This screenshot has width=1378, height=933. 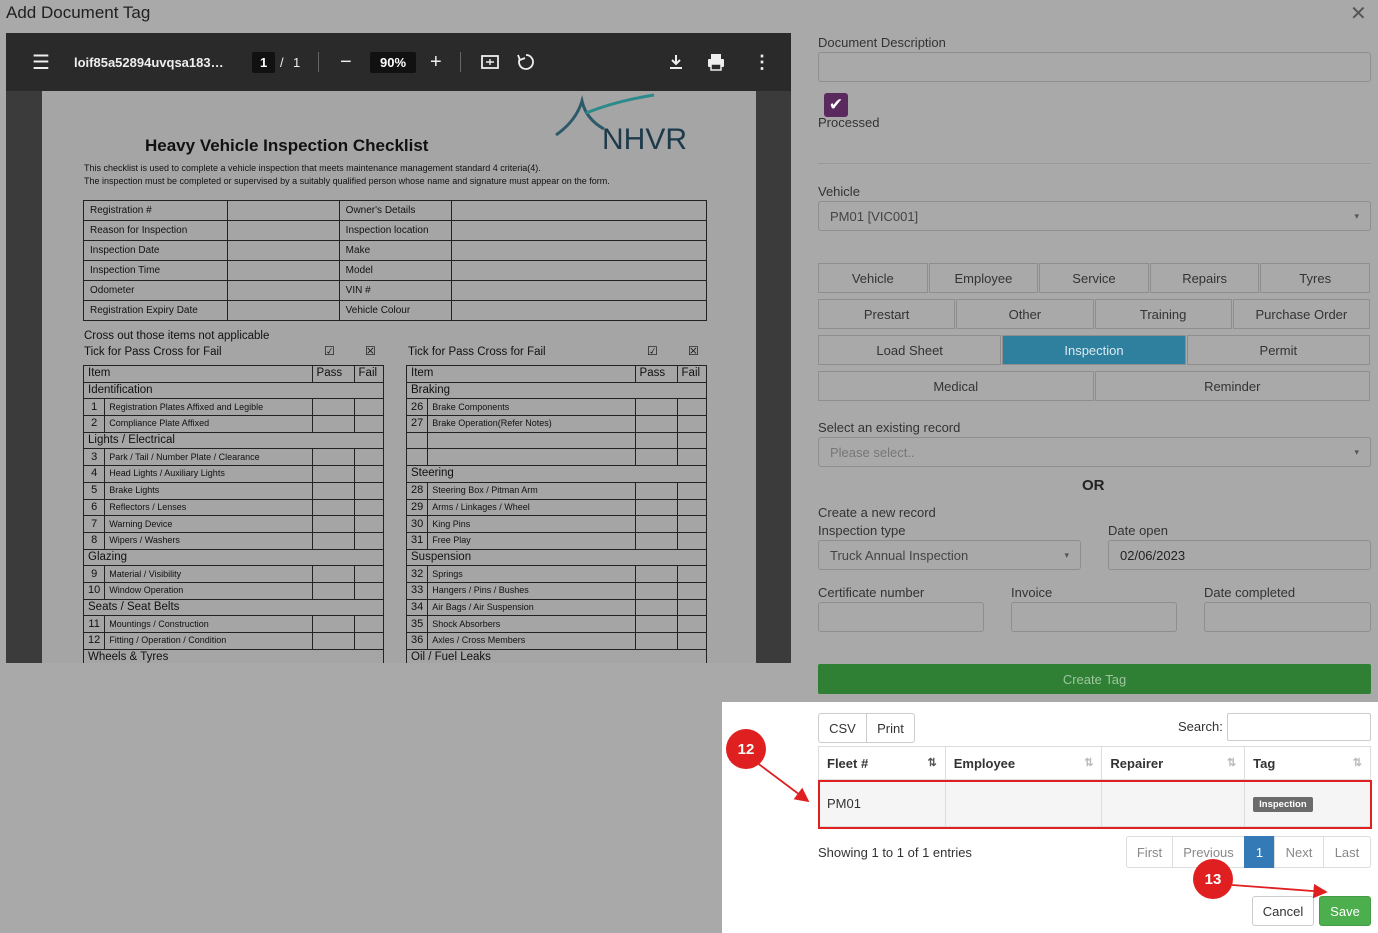 What do you see at coordinates (1094, 67) in the screenshot?
I see `description-input` at bounding box center [1094, 67].